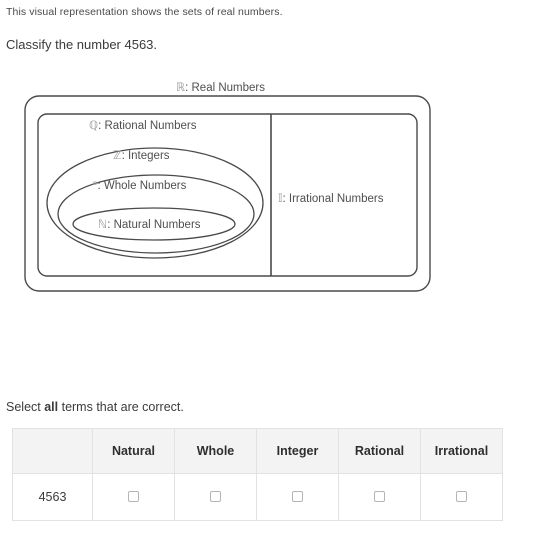 This screenshot has width=536, height=541. I want to click on natural-numbers-set-text: ℕ: Natural Numbers, so click(149, 224).